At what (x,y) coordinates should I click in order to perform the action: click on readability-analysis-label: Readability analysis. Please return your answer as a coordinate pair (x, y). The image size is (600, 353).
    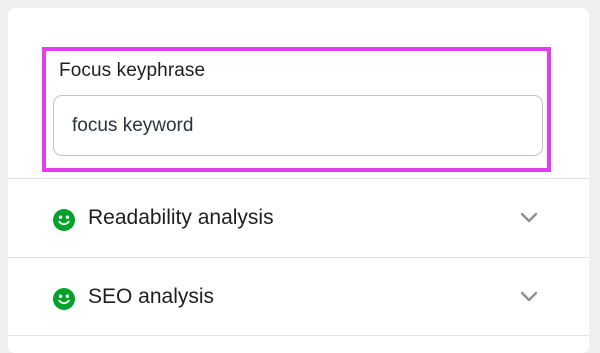
    Looking at the image, I should click on (181, 217).